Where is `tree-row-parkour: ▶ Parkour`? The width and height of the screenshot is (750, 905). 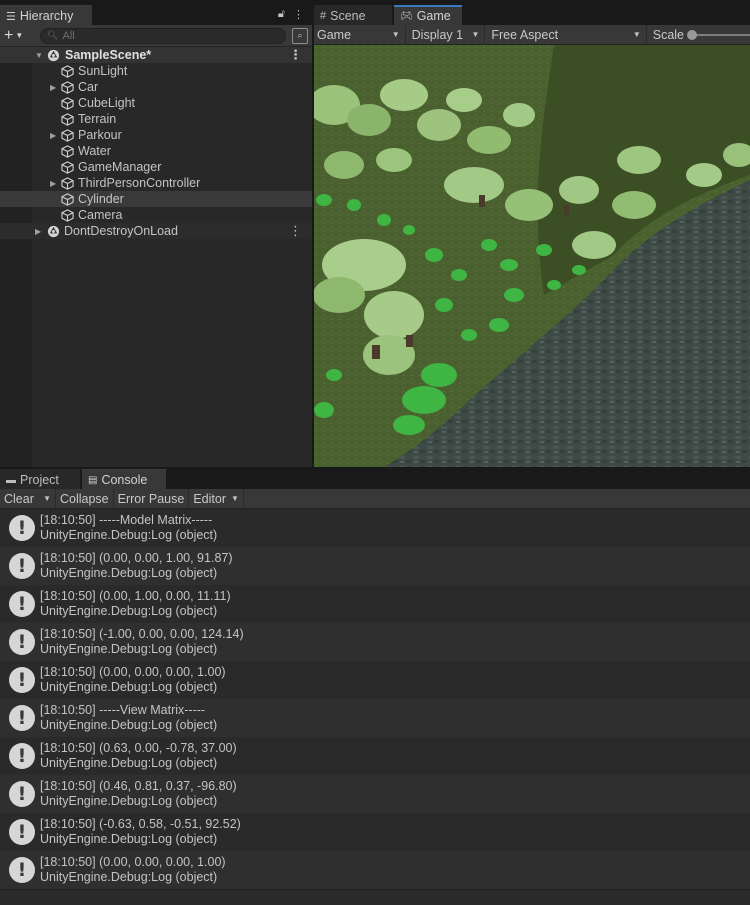
tree-row-parkour: ▶ Parkour is located at coordinates (156, 135).